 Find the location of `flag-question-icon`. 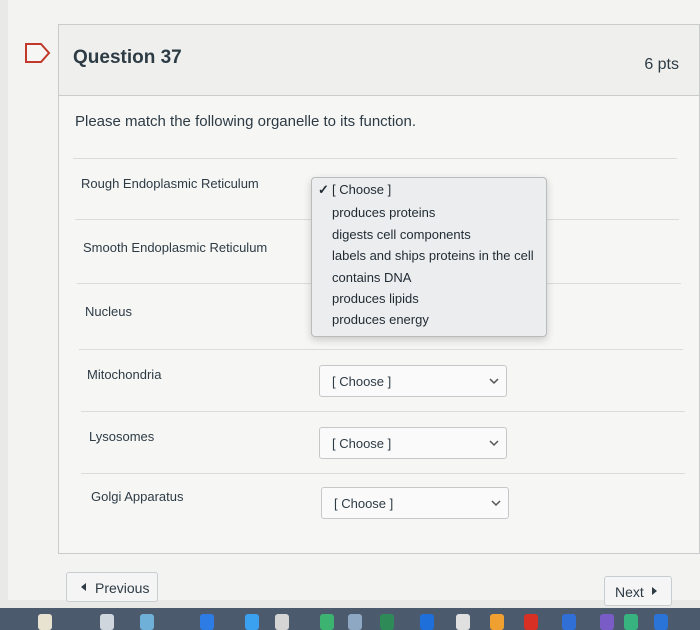

flag-question-icon is located at coordinates (38, 53).